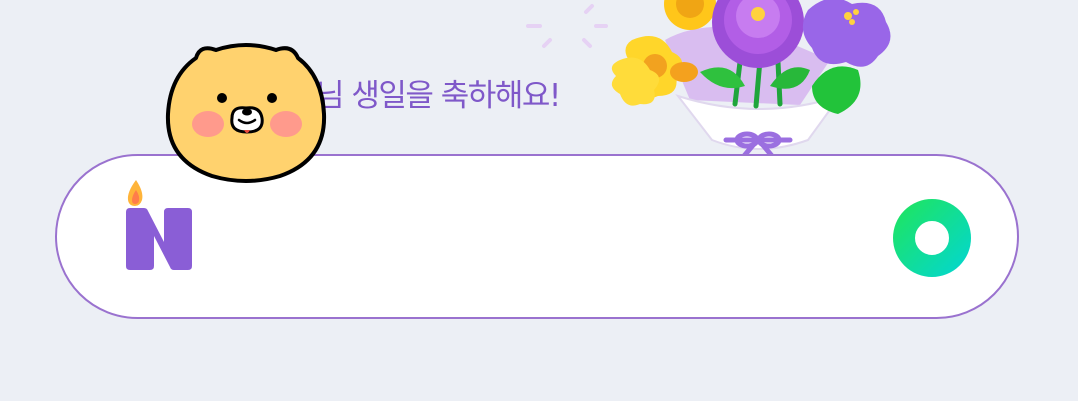 The width and height of the screenshot is (1078, 401). What do you see at coordinates (158, 226) in the screenshot?
I see `naver-birthday-candle-logo-icon` at bounding box center [158, 226].